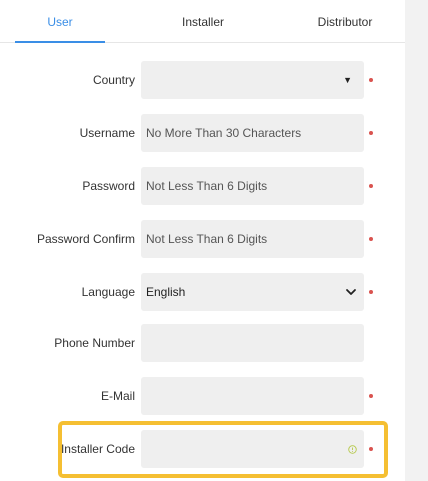  Describe the element at coordinates (252, 292) in the screenshot. I see `language-select: English` at that location.